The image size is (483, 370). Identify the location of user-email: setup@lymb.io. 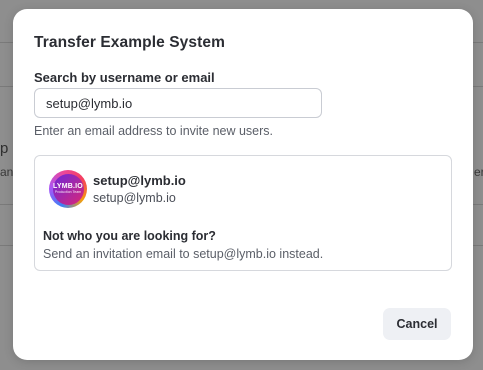
(134, 197).